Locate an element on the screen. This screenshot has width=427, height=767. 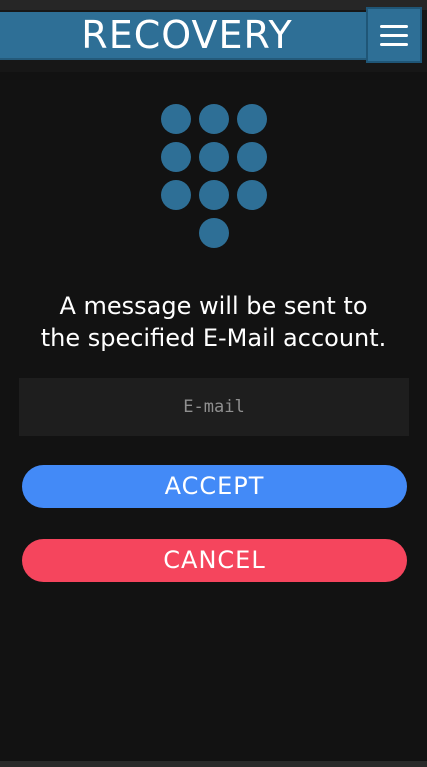
app-header: RECOVERY is located at coordinates (213, 36).